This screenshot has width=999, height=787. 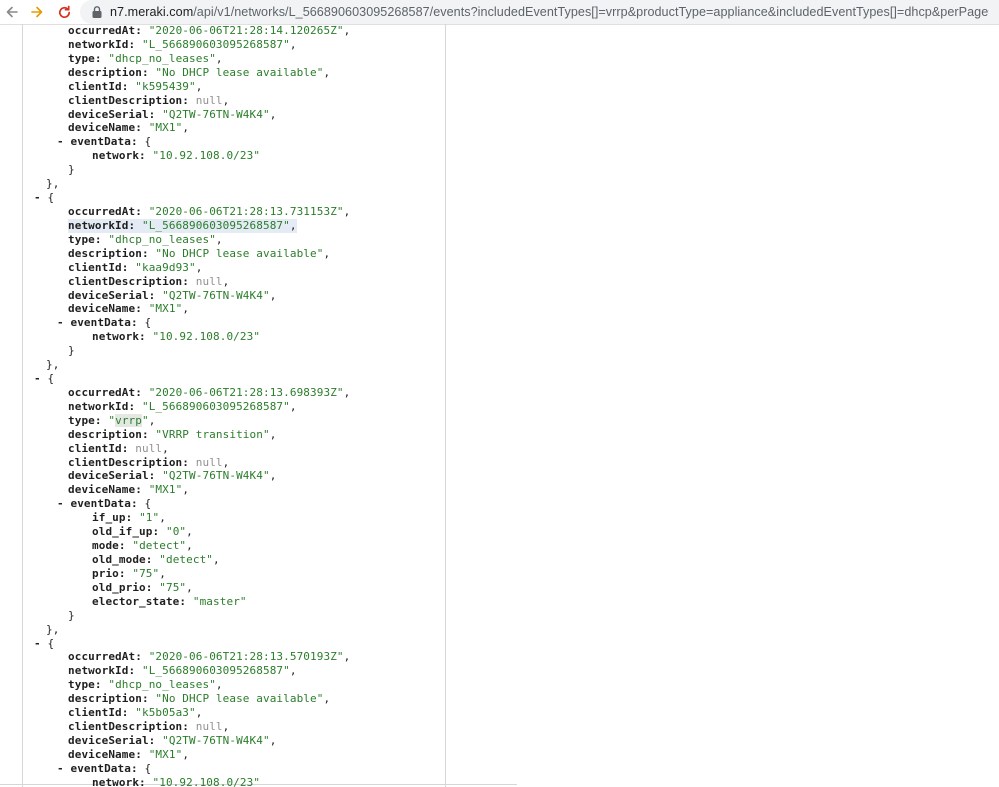 I want to click on back-button, so click(x=12, y=12).